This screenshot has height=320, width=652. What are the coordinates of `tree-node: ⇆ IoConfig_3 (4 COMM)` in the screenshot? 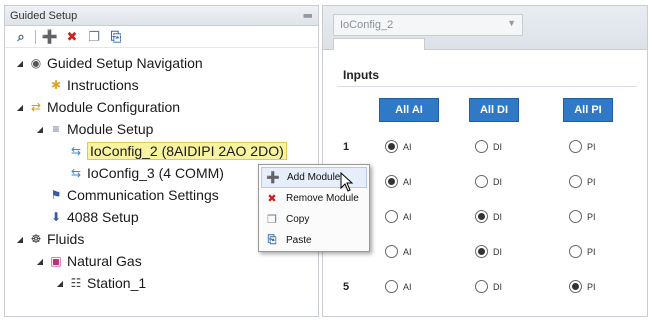 It's located at (139, 173).